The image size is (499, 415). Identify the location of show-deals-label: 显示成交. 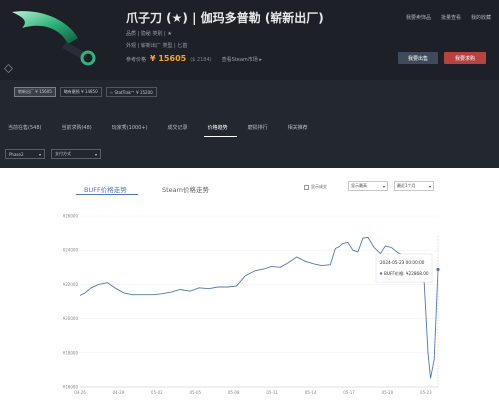
(319, 186).